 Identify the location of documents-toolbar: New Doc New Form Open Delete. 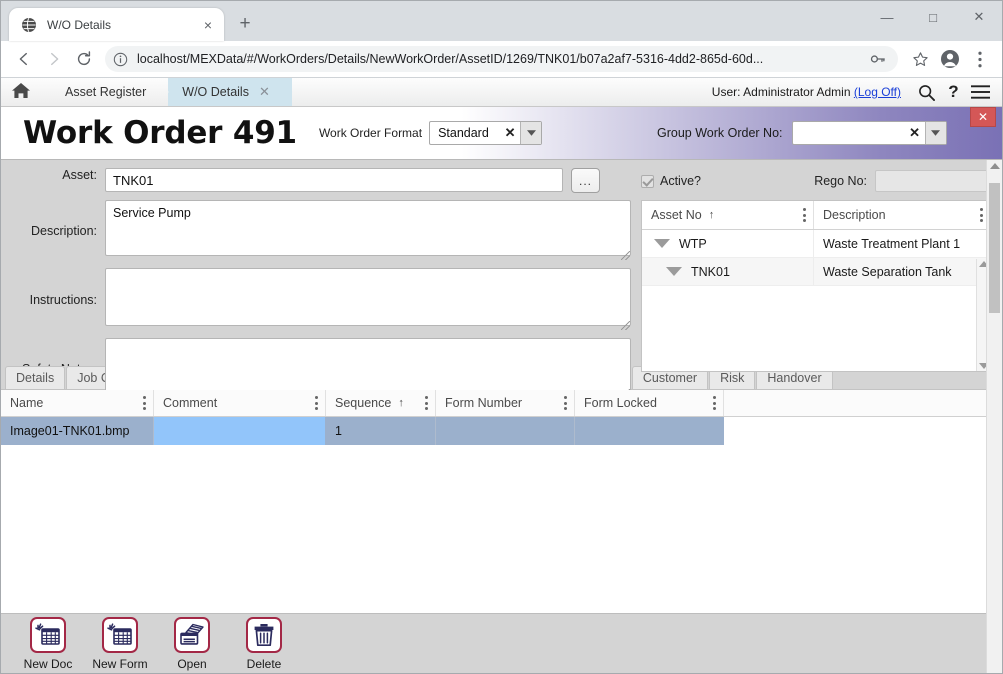
(501, 643).